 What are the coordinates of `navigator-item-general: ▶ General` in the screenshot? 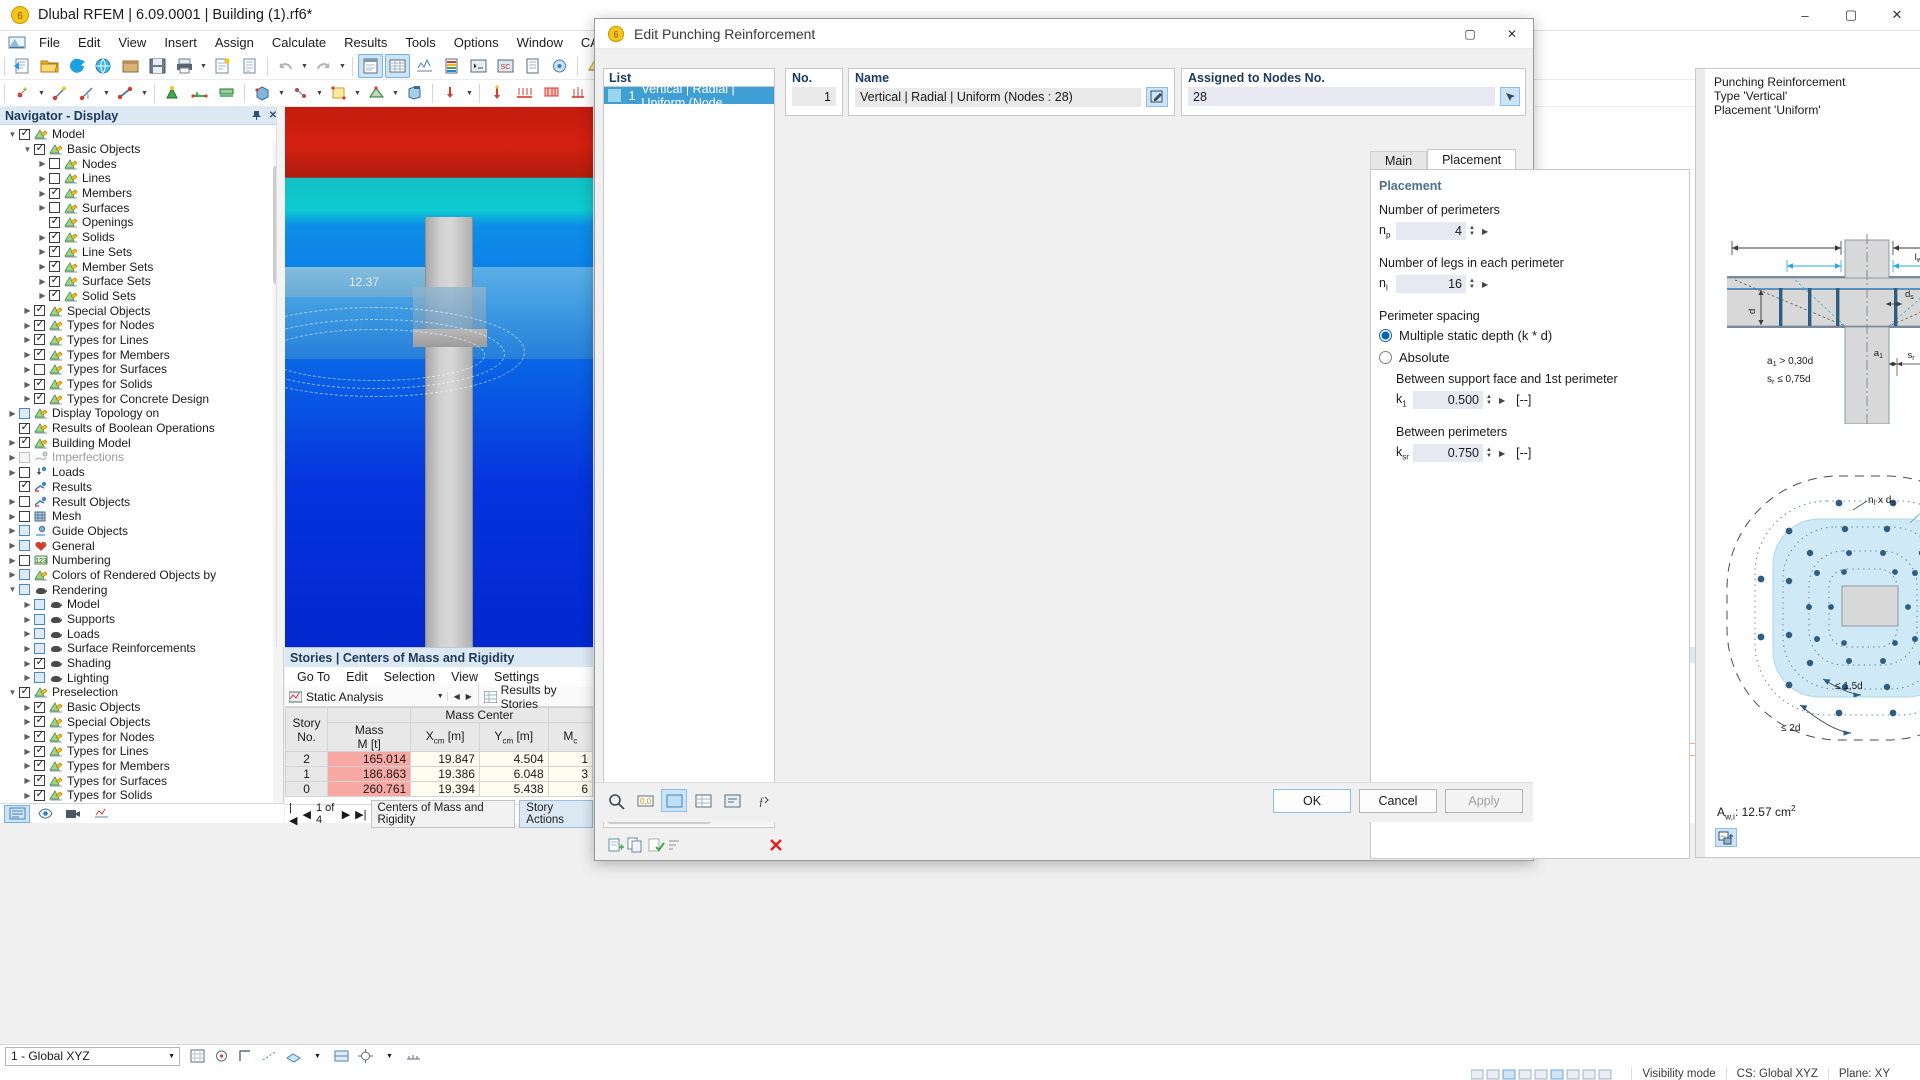 It's located at (141, 545).